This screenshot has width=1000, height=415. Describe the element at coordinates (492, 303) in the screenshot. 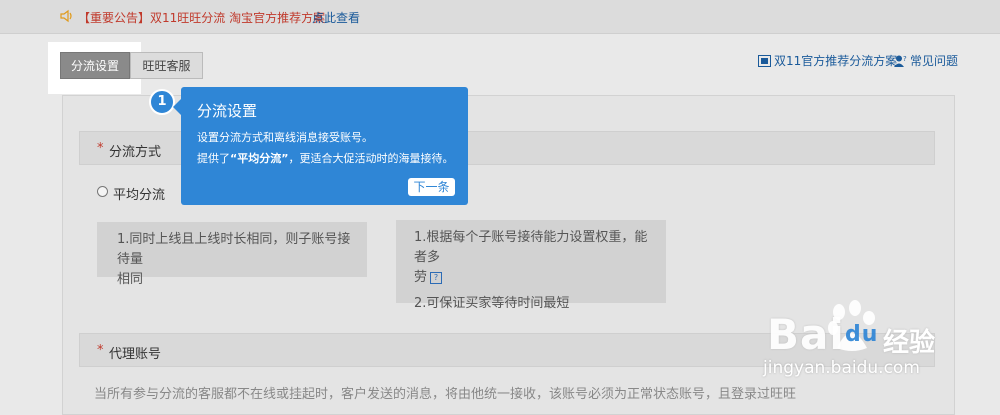

I see `desc-line: 2.可保证买家等待时间最短` at that location.